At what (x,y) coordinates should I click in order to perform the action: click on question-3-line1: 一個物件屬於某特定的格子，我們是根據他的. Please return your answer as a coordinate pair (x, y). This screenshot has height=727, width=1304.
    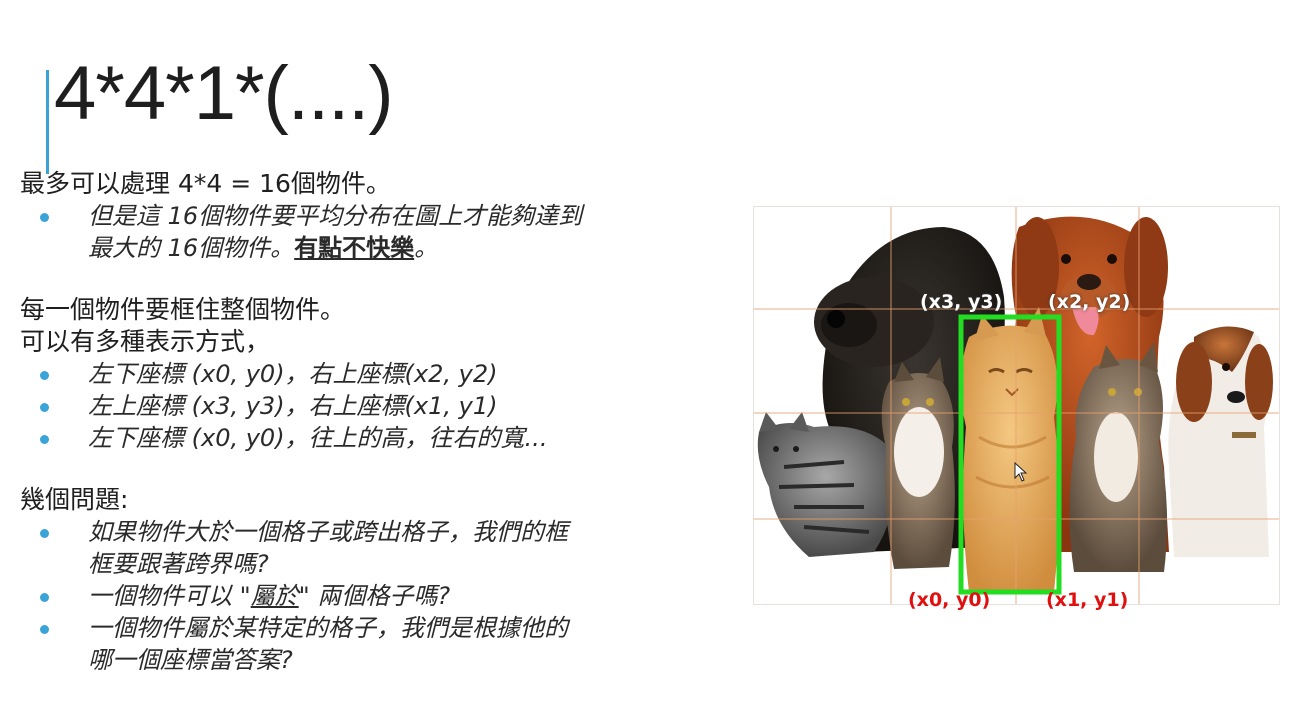
    Looking at the image, I should click on (328, 628).